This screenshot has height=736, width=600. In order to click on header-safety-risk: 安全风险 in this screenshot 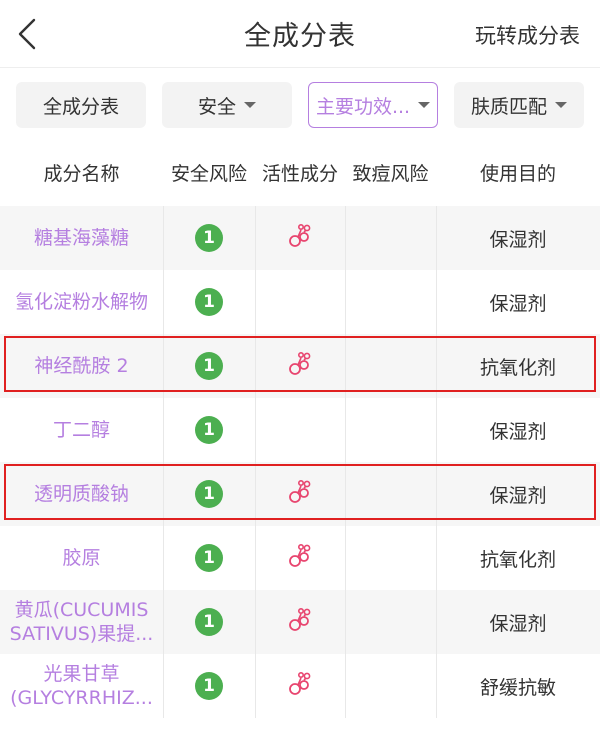, I will do `click(208, 174)`.